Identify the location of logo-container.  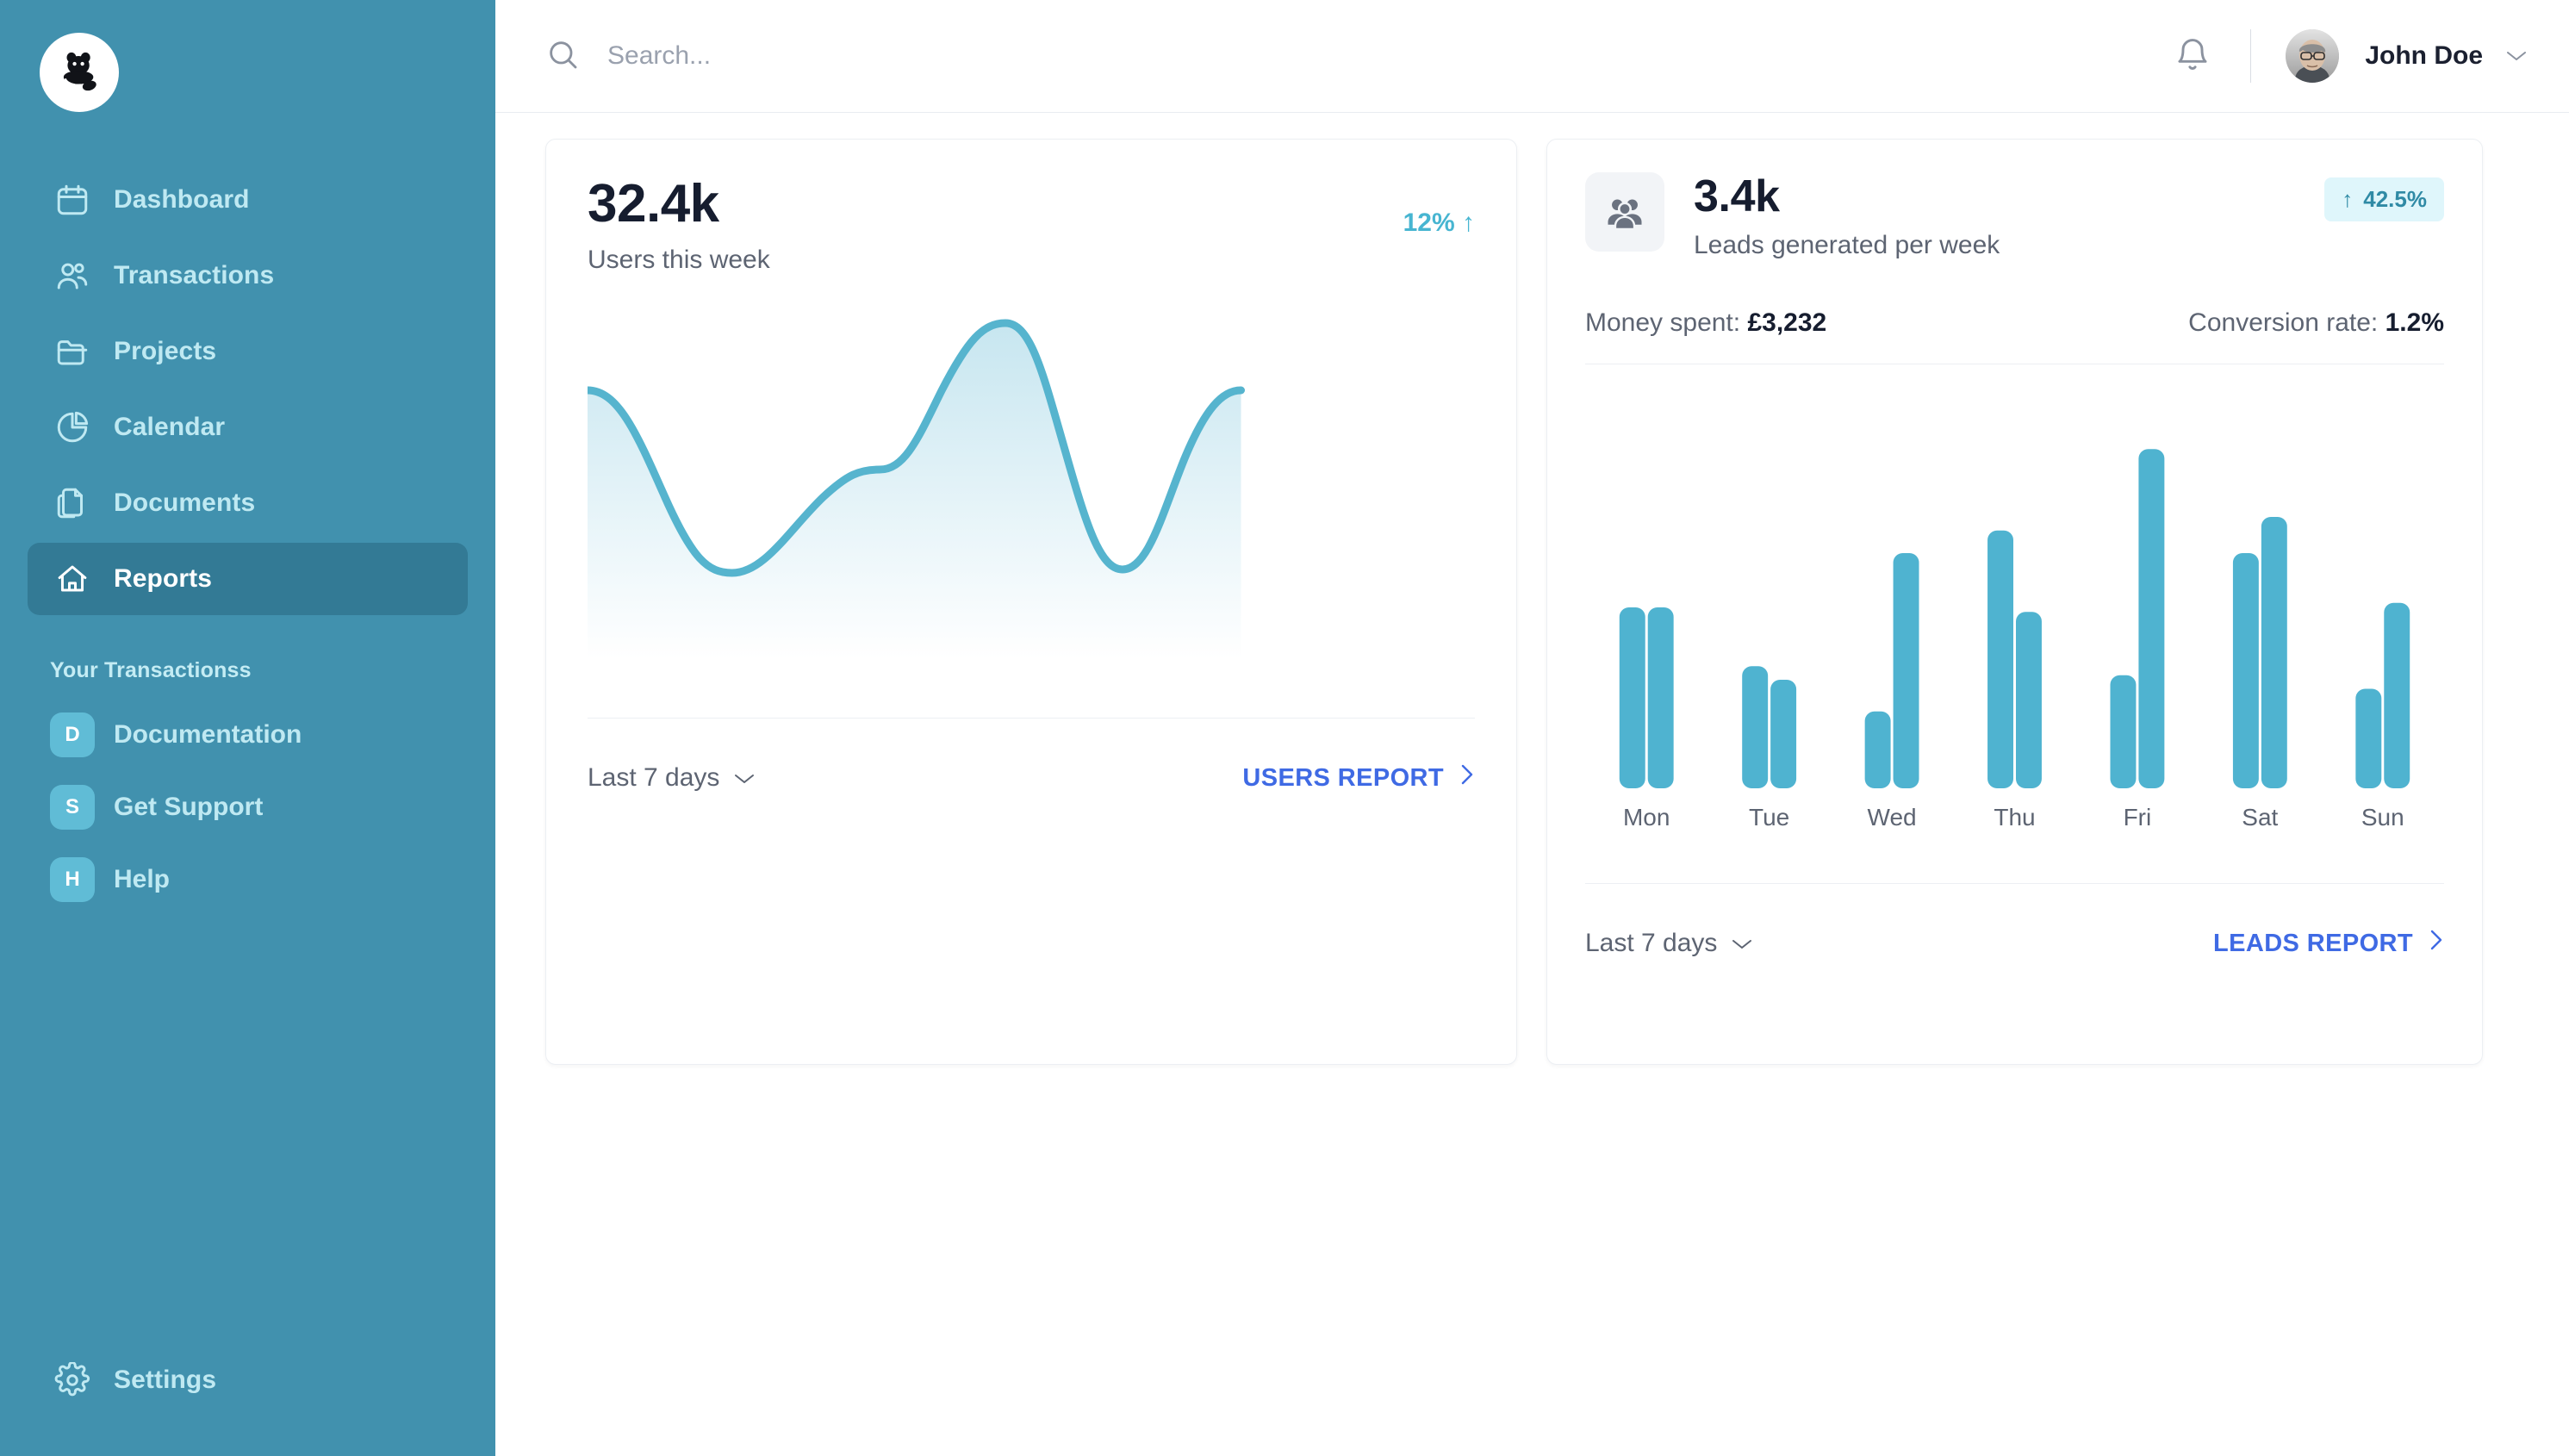
(248, 56).